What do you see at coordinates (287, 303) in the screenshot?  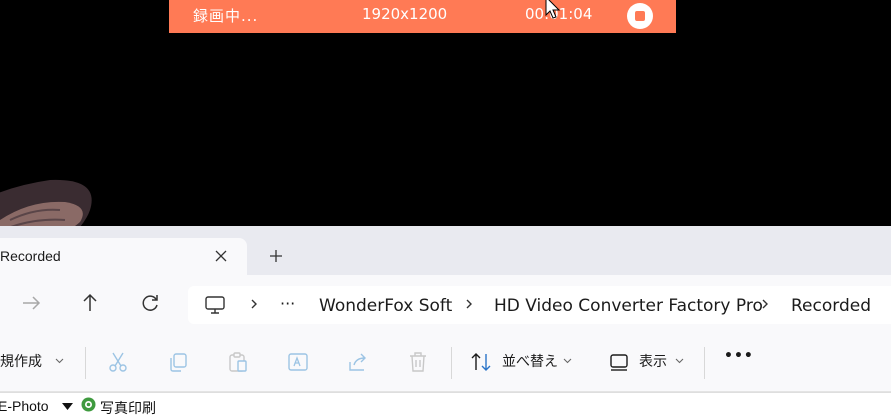 I see `breadcrumb-overflow: ···` at bounding box center [287, 303].